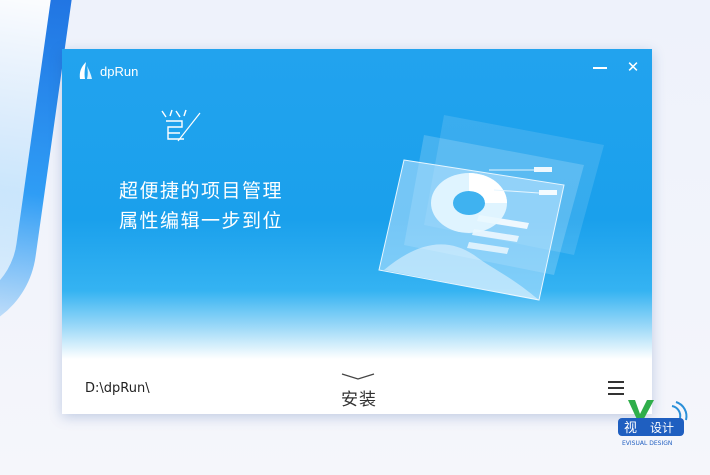 The width and height of the screenshot is (710, 475). What do you see at coordinates (630, 428) in the screenshot?
I see `svg-text: 视` at bounding box center [630, 428].